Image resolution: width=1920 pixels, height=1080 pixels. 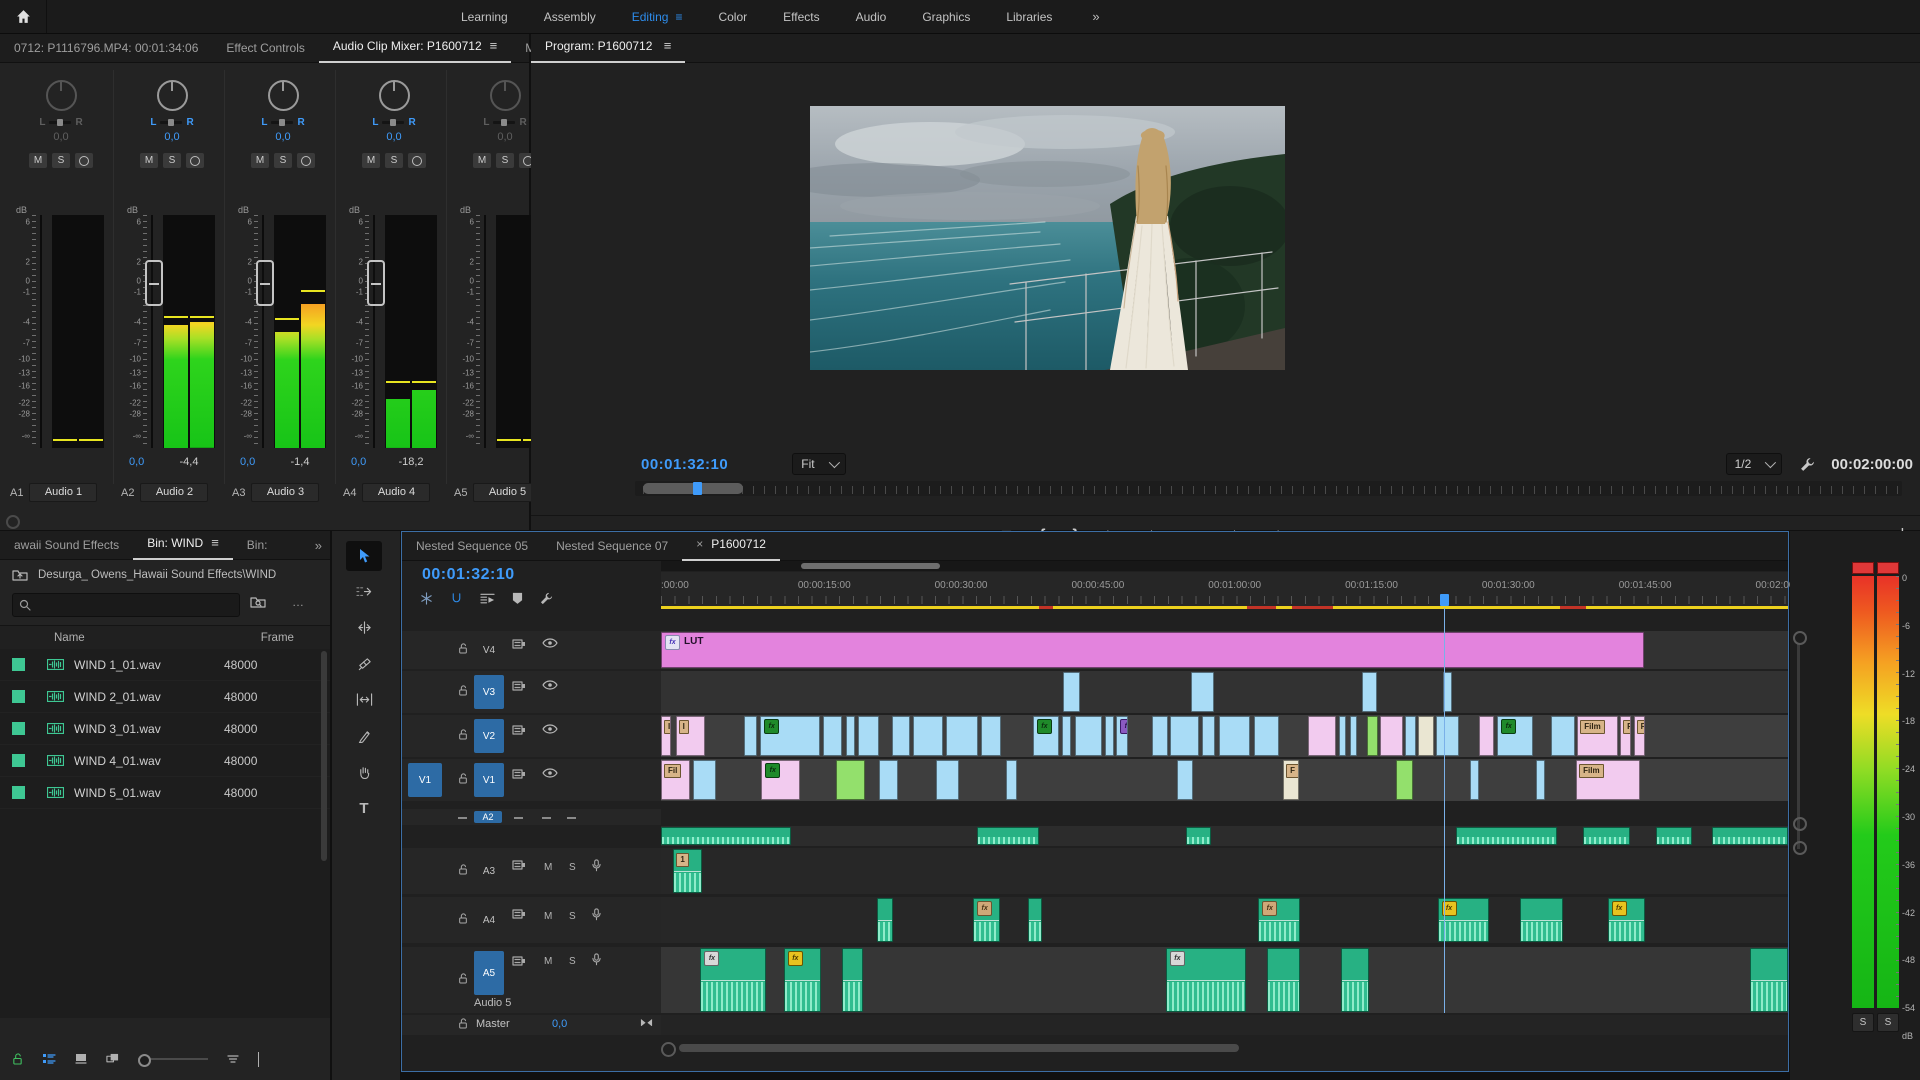 I want to click on pan-slider, so click(x=60, y=122).